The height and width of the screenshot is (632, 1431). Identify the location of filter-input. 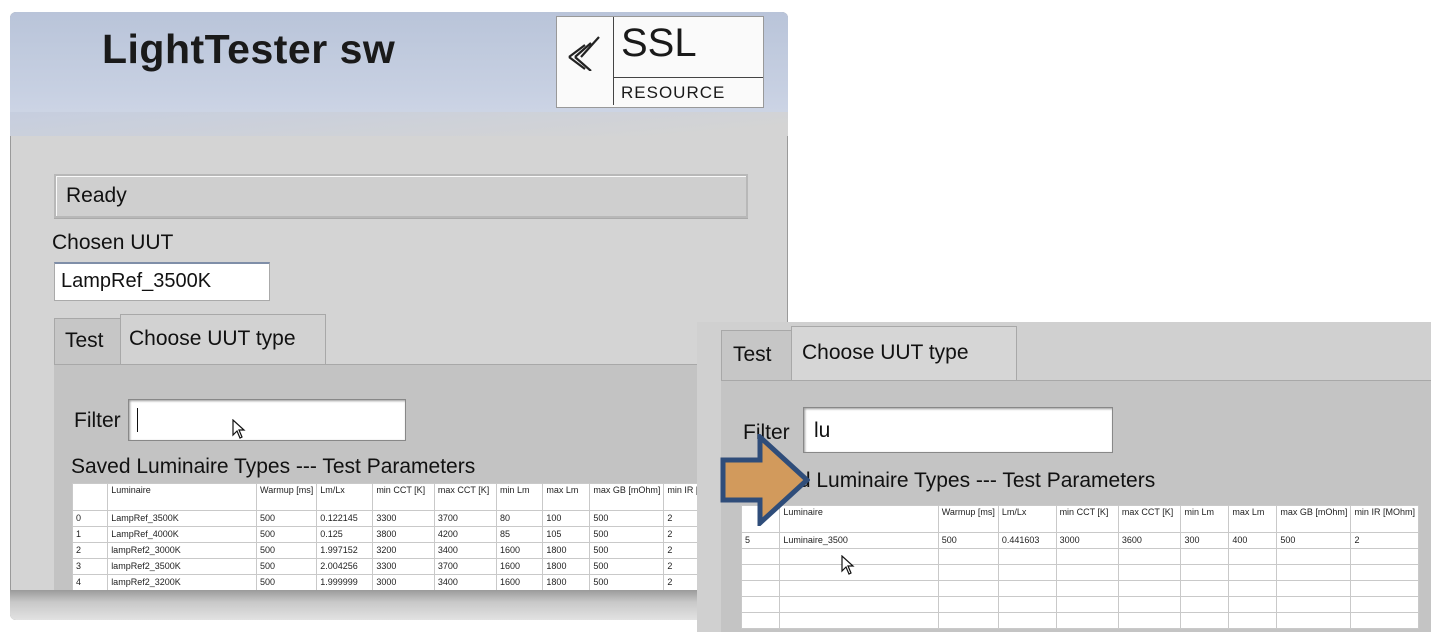
(267, 420).